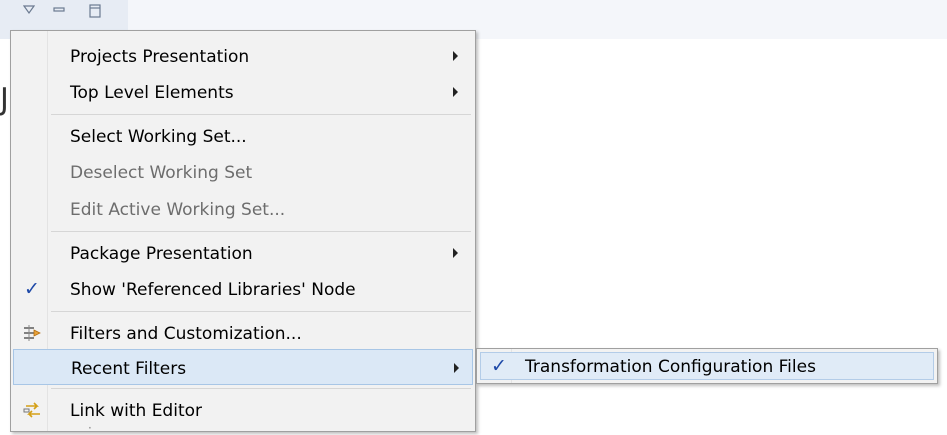 This screenshot has width=947, height=435. I want to click on view-menu-button, so click(29, 12).